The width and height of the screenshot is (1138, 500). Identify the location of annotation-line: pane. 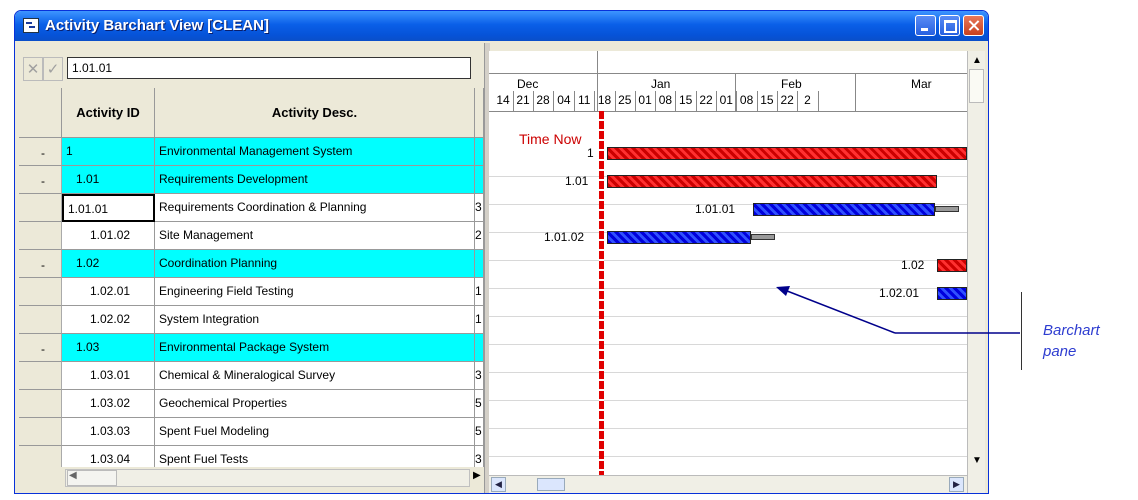
(1060, 351).